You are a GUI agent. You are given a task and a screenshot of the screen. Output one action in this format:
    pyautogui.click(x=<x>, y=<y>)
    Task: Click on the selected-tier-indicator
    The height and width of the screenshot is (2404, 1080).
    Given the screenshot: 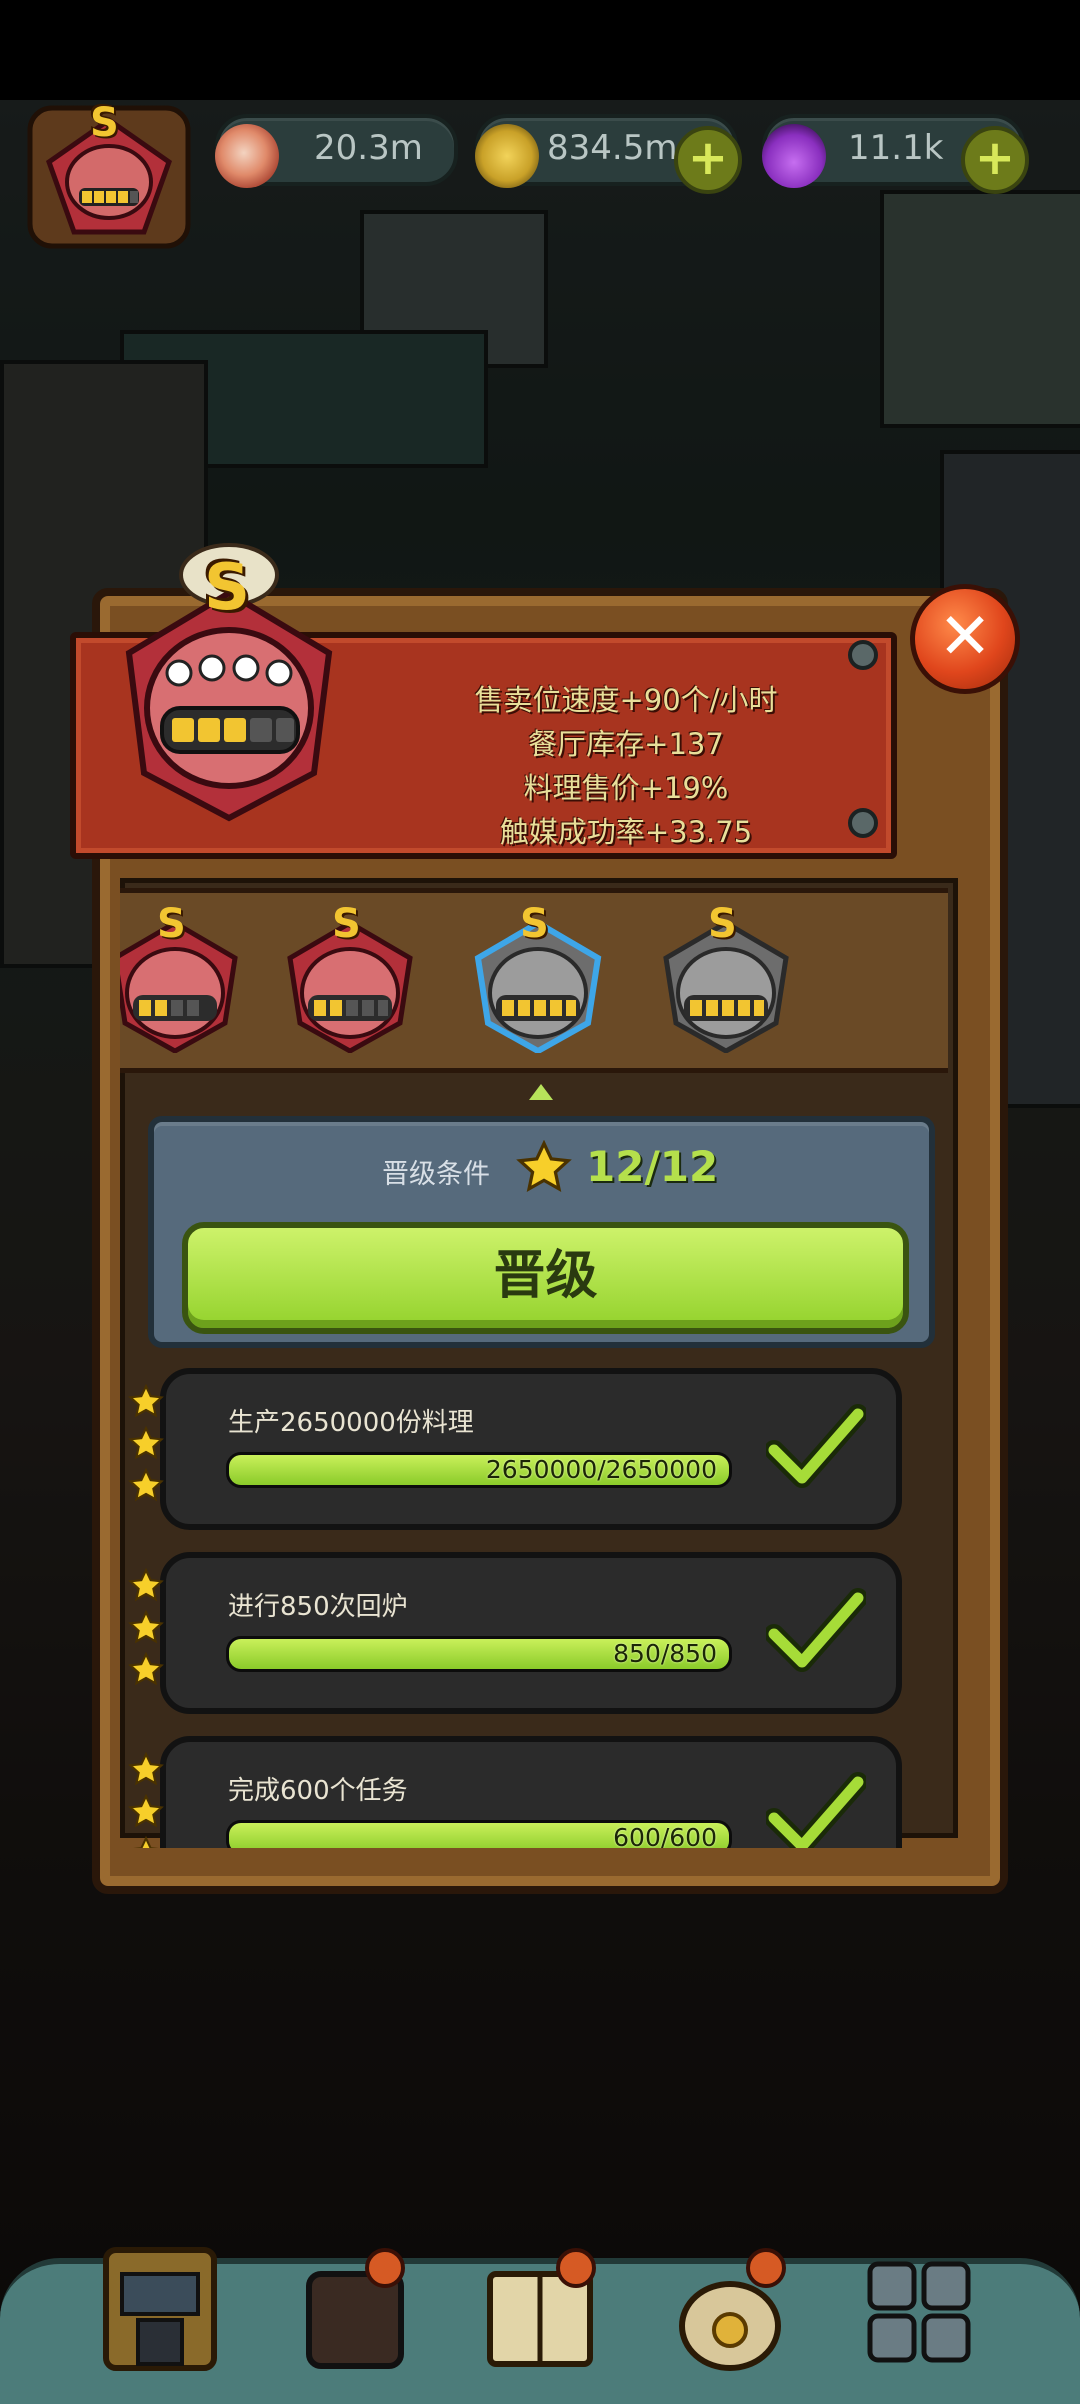 What is the action you would take?
    pyautogui.click(x=541, y=1092)
    